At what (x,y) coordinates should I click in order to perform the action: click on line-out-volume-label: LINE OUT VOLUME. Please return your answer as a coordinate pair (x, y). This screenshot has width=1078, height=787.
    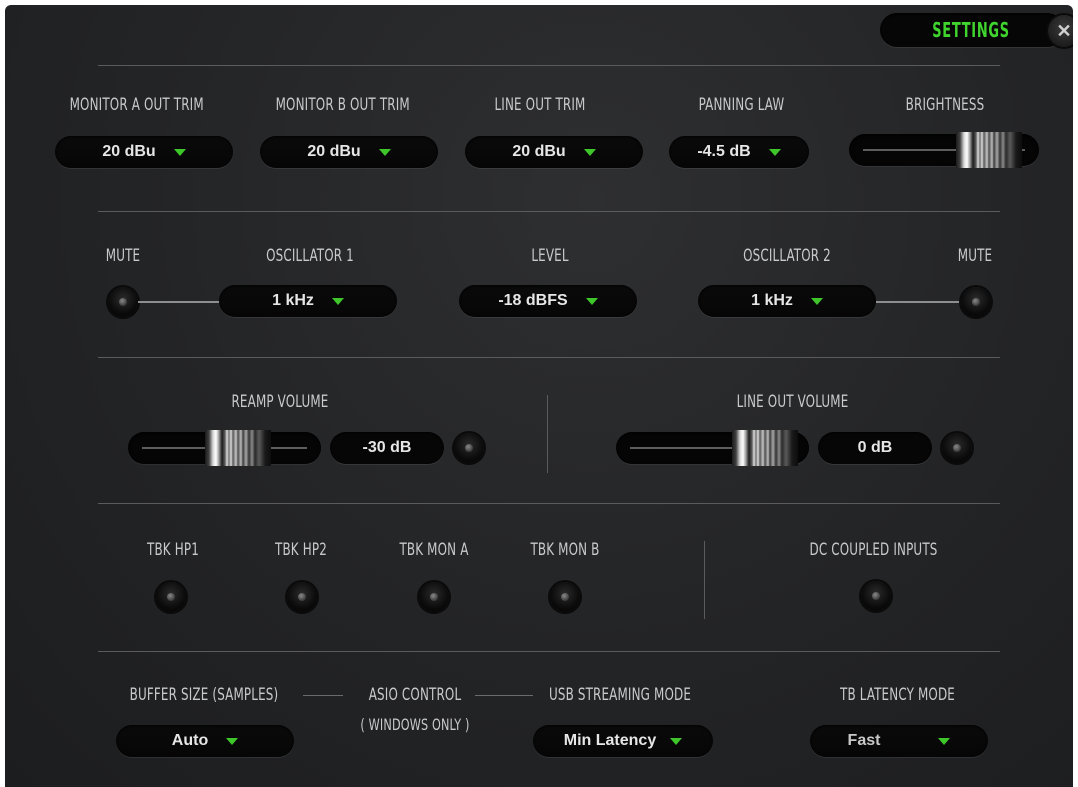
    Looking at the image, I should click on (792, 402).